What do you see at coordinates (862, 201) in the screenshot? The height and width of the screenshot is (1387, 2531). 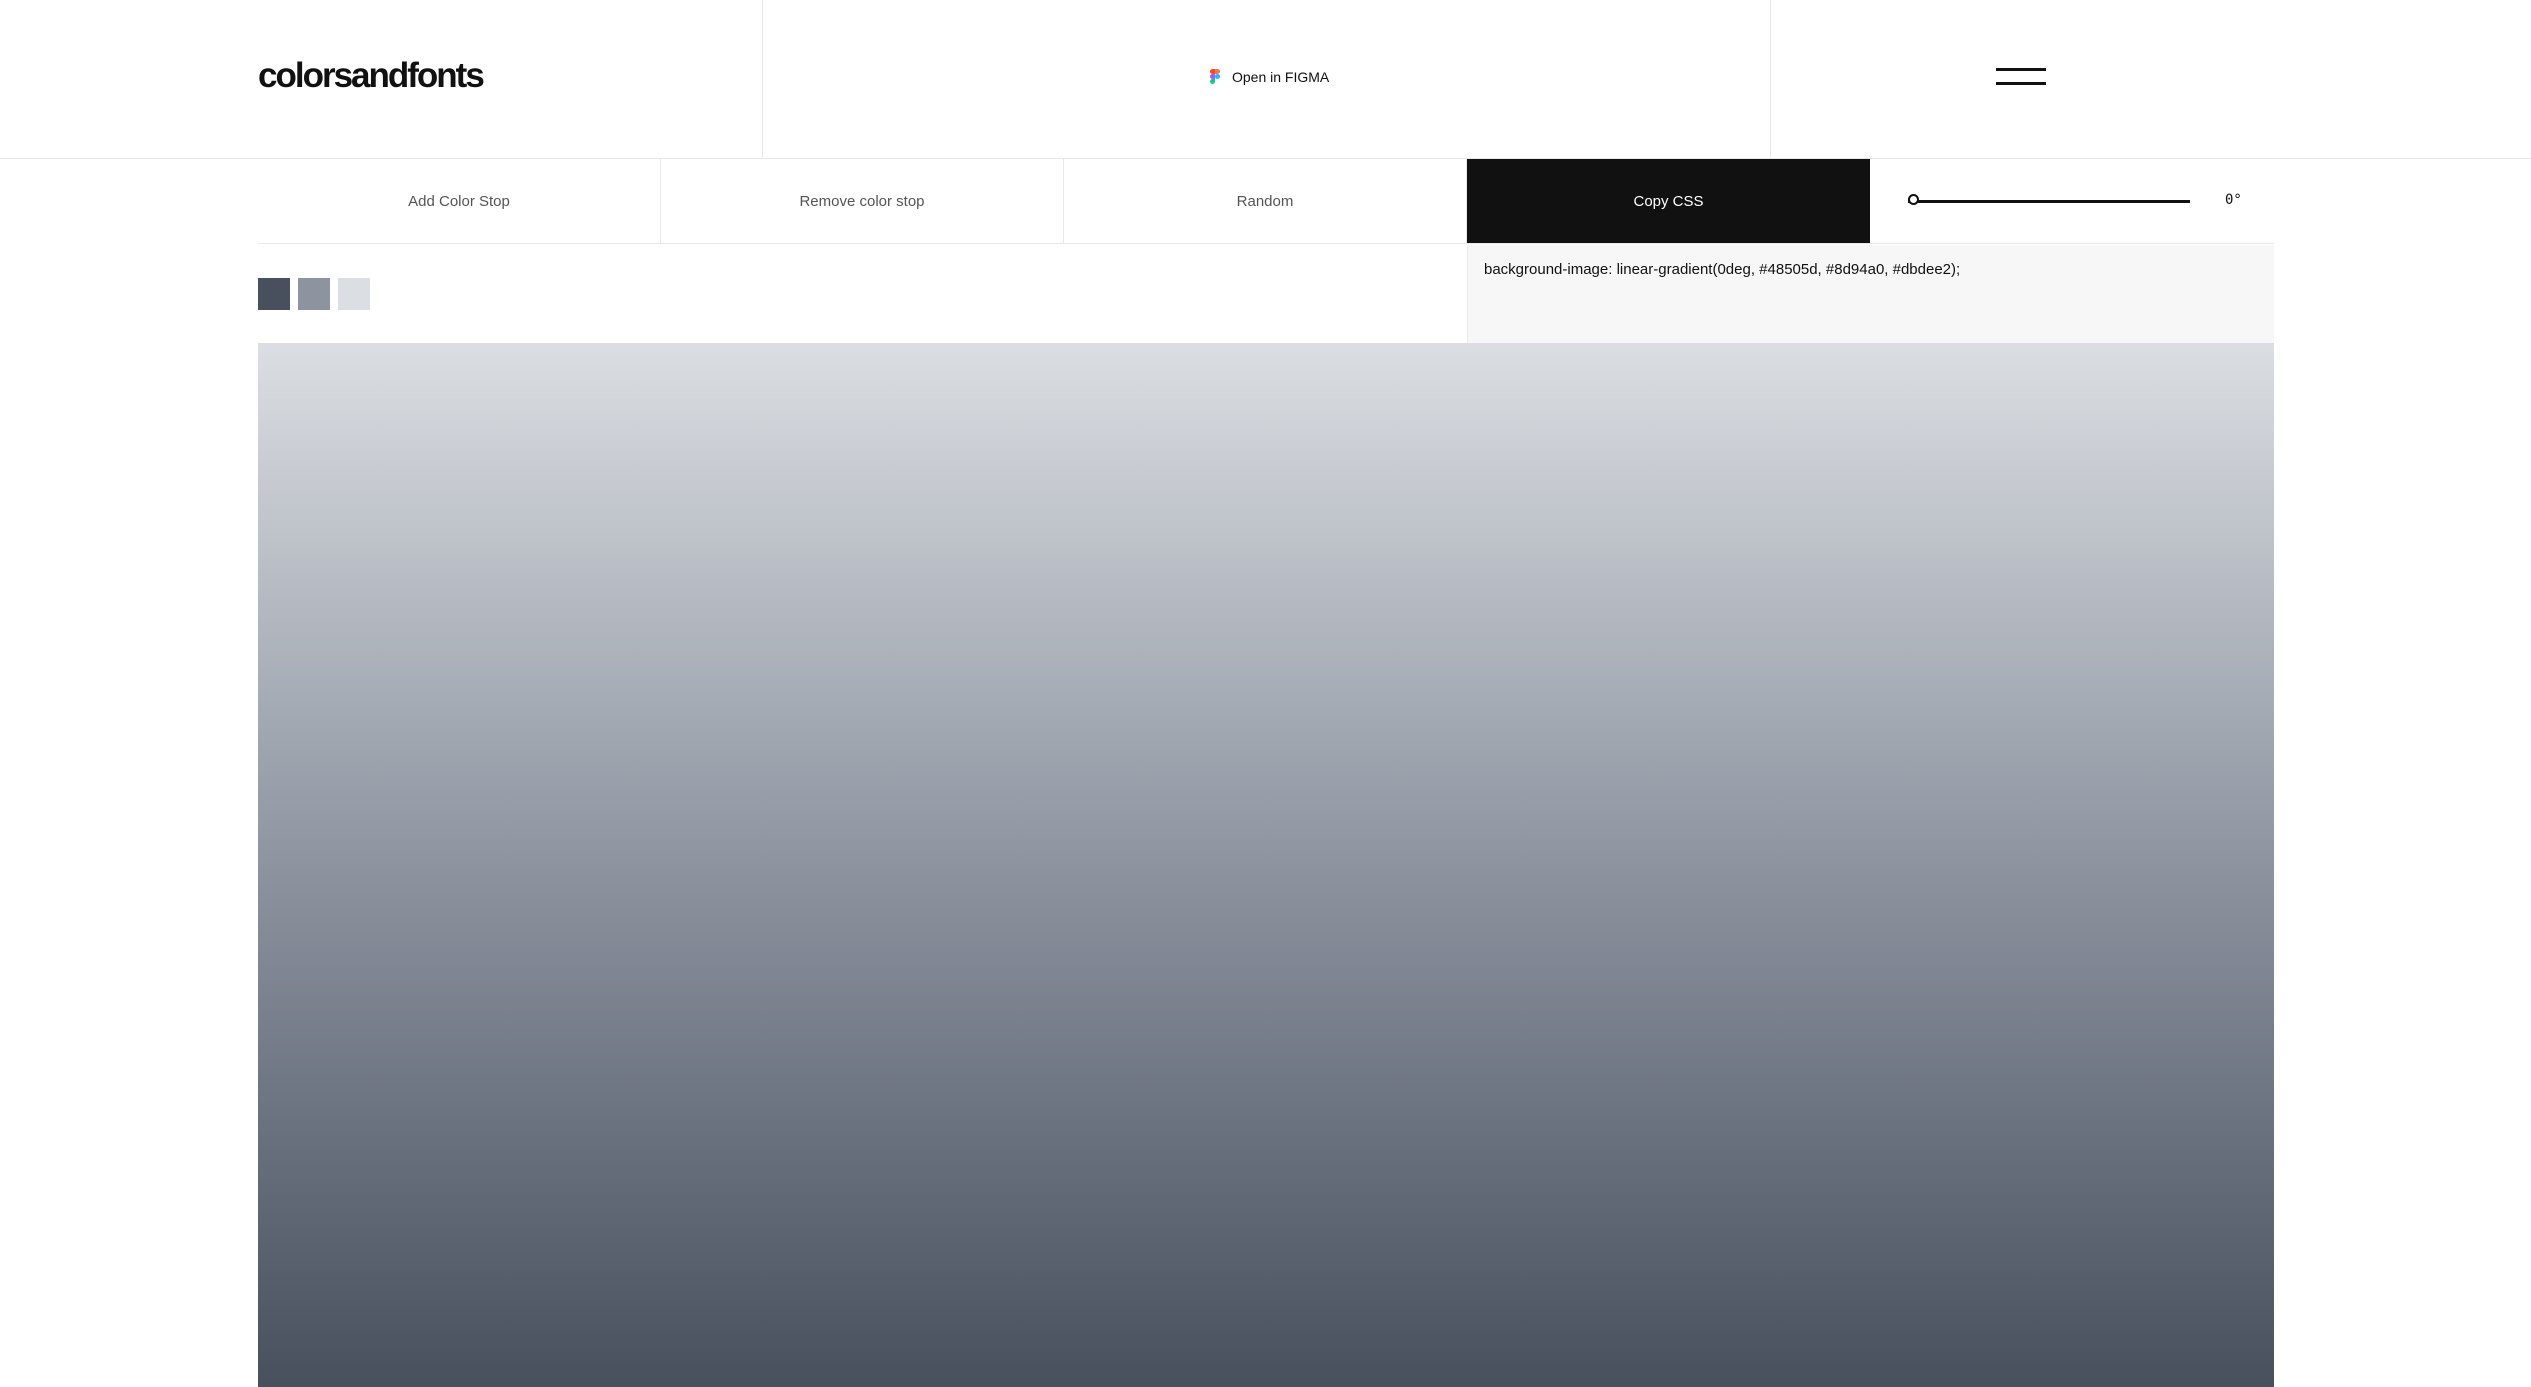 I see `remove-color-stop-button: Remove color stop` at bounding box center [862, 201].